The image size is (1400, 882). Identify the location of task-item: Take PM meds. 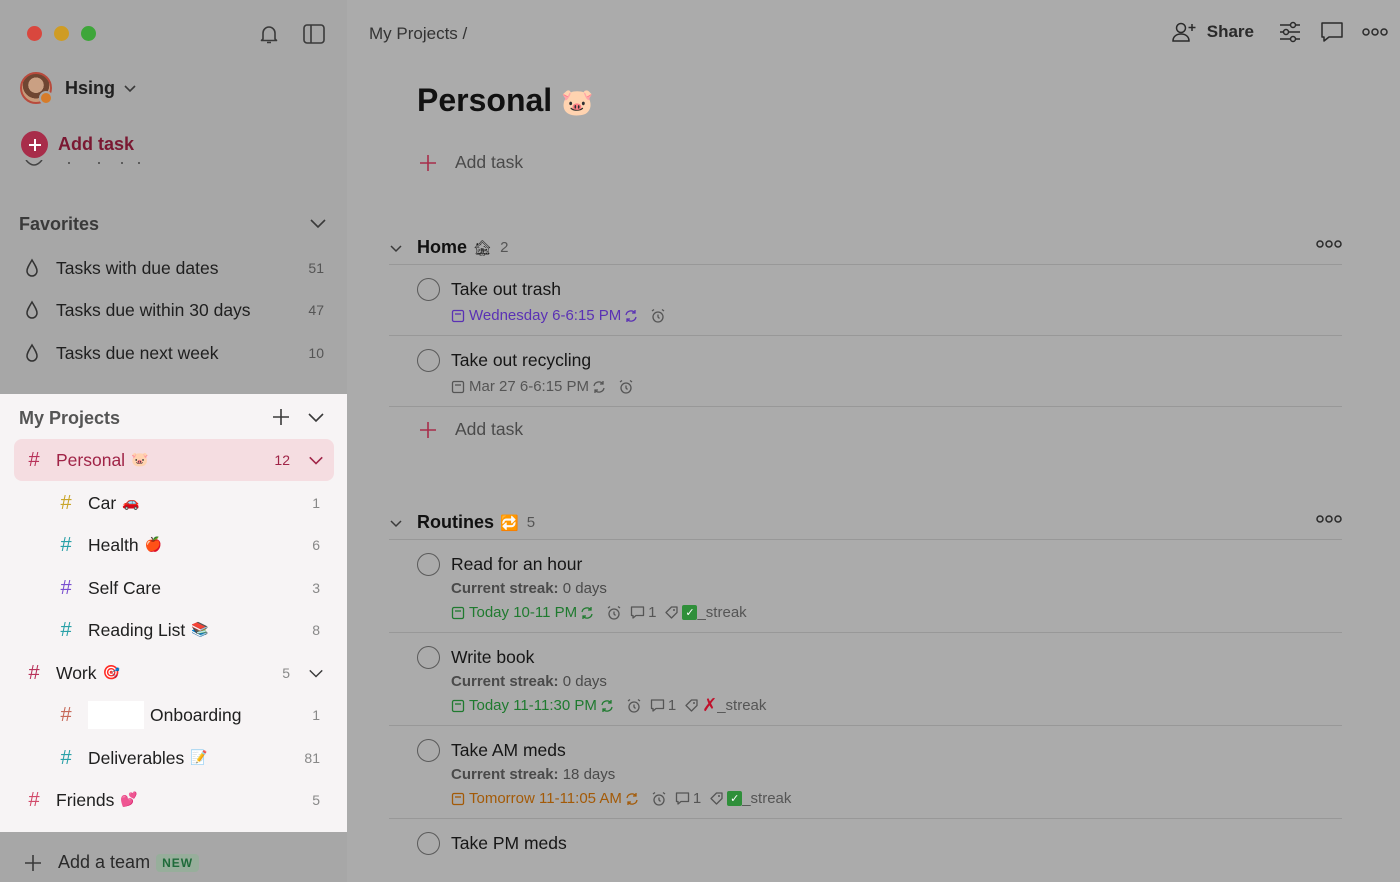
(865, 837).